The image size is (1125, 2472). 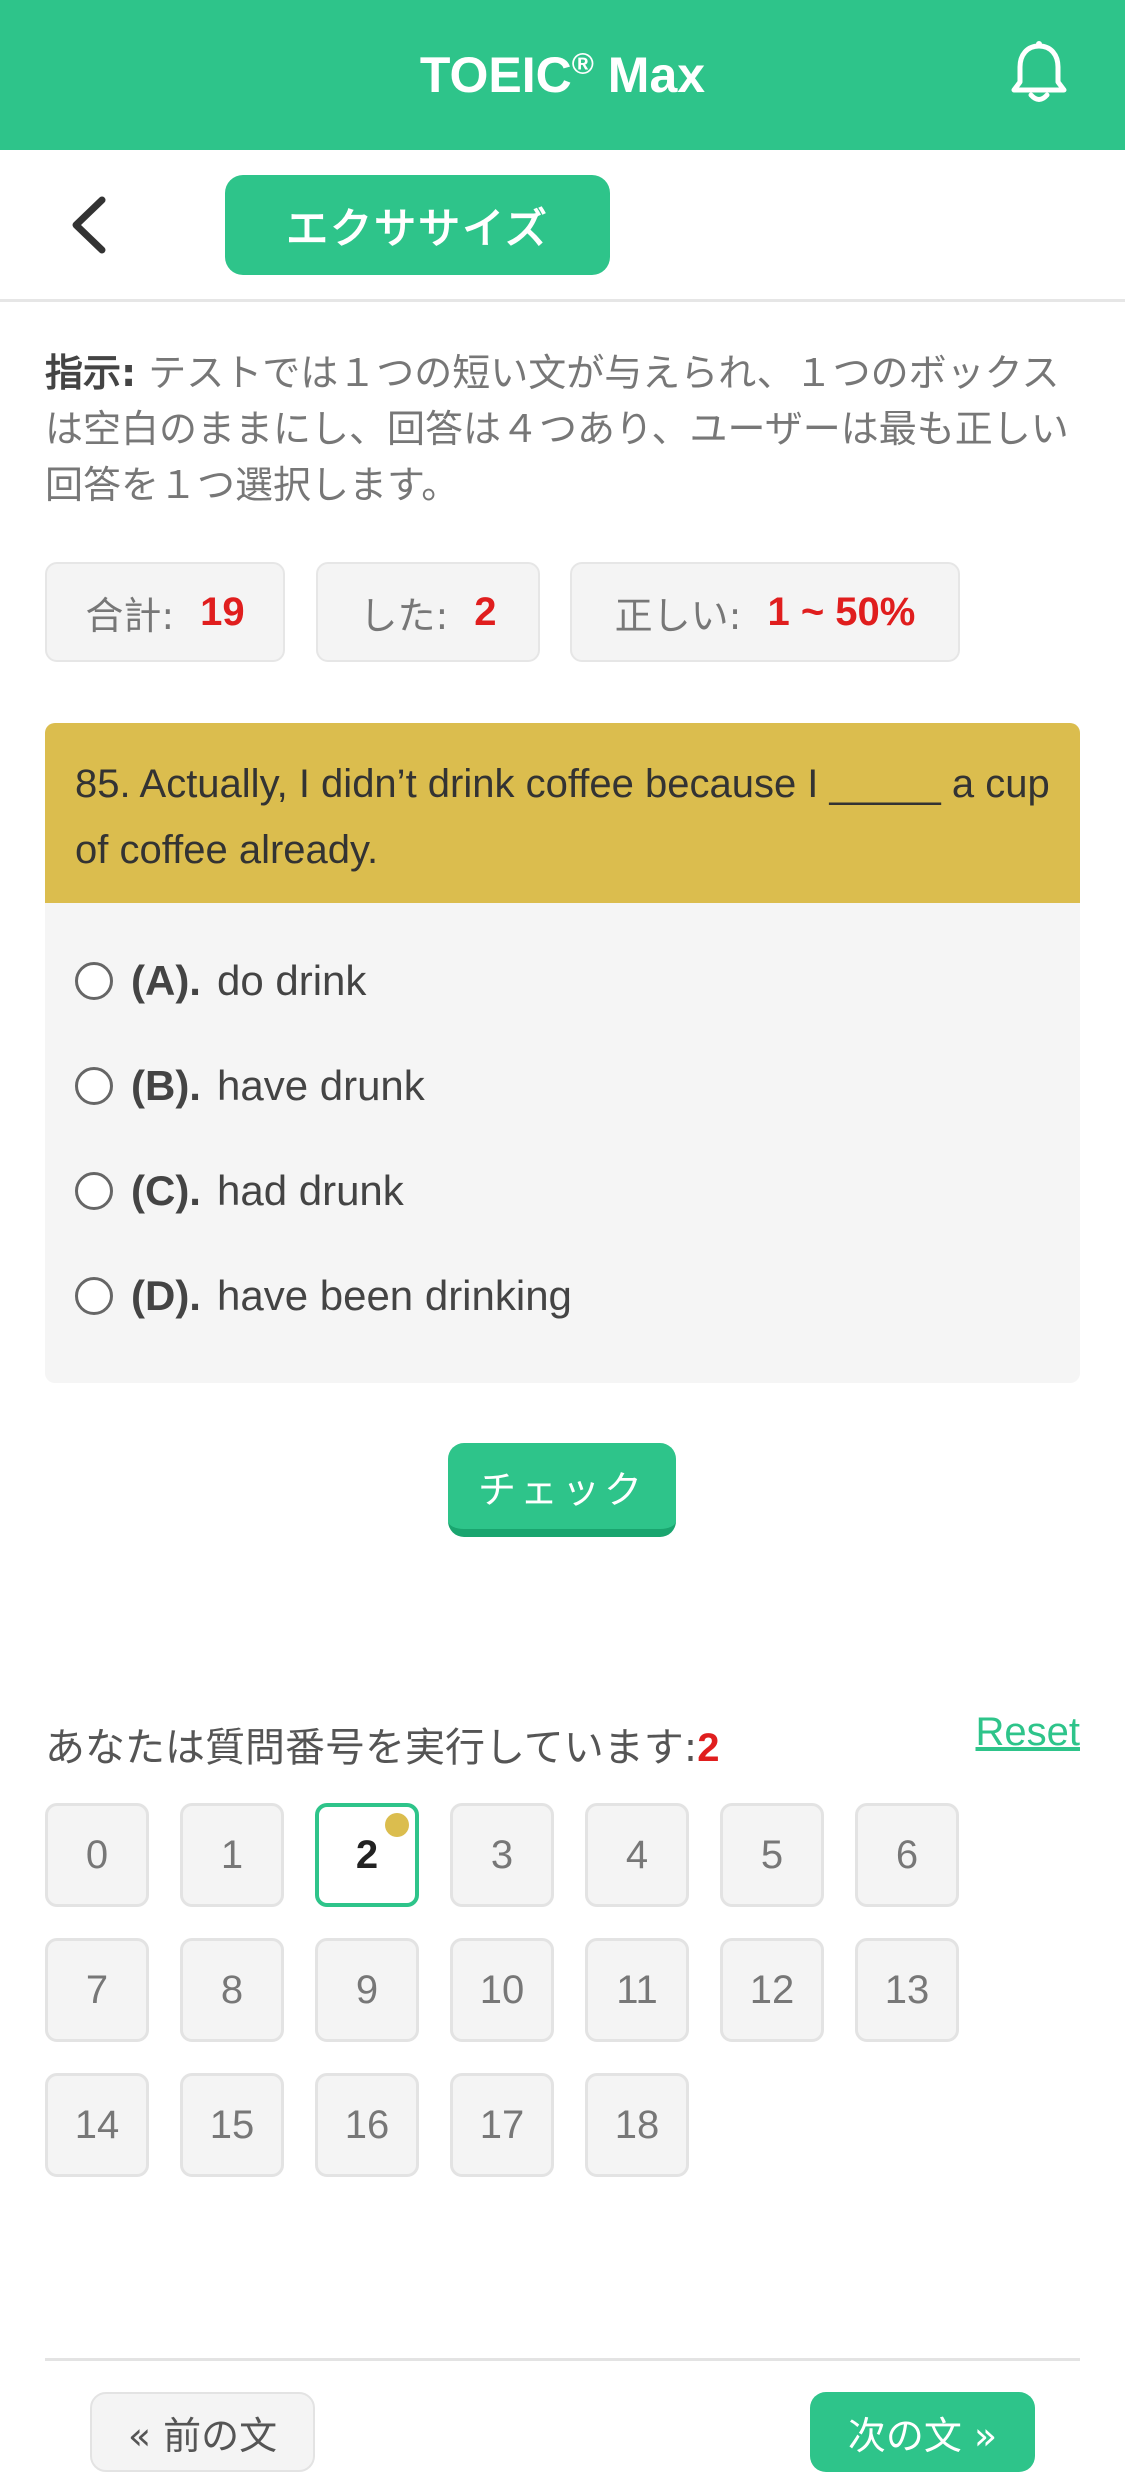 What do you see at coordinates (202, 2432) in the screenshot?
I see `previous-sentence-button: « 前の文` at bounding box center [202, 2432].